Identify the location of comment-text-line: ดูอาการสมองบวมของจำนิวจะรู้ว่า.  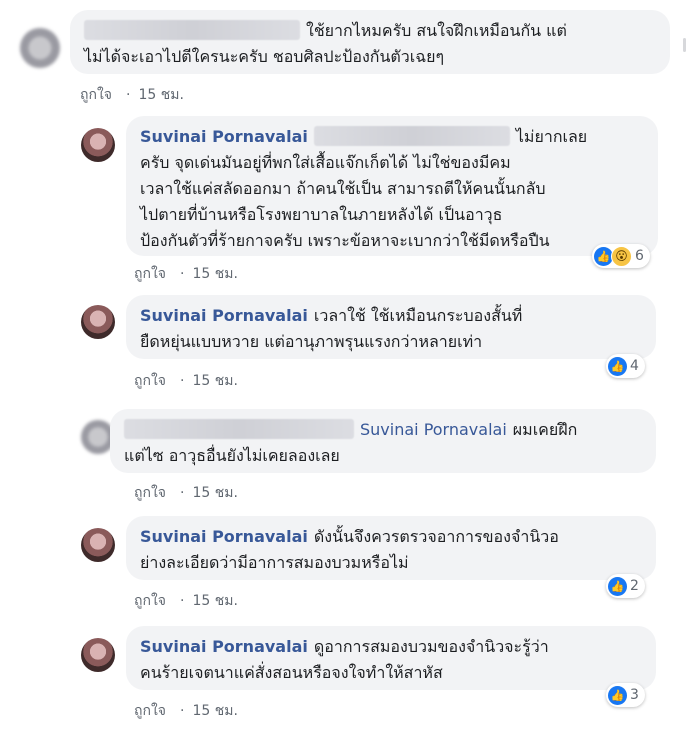
(431, 646).